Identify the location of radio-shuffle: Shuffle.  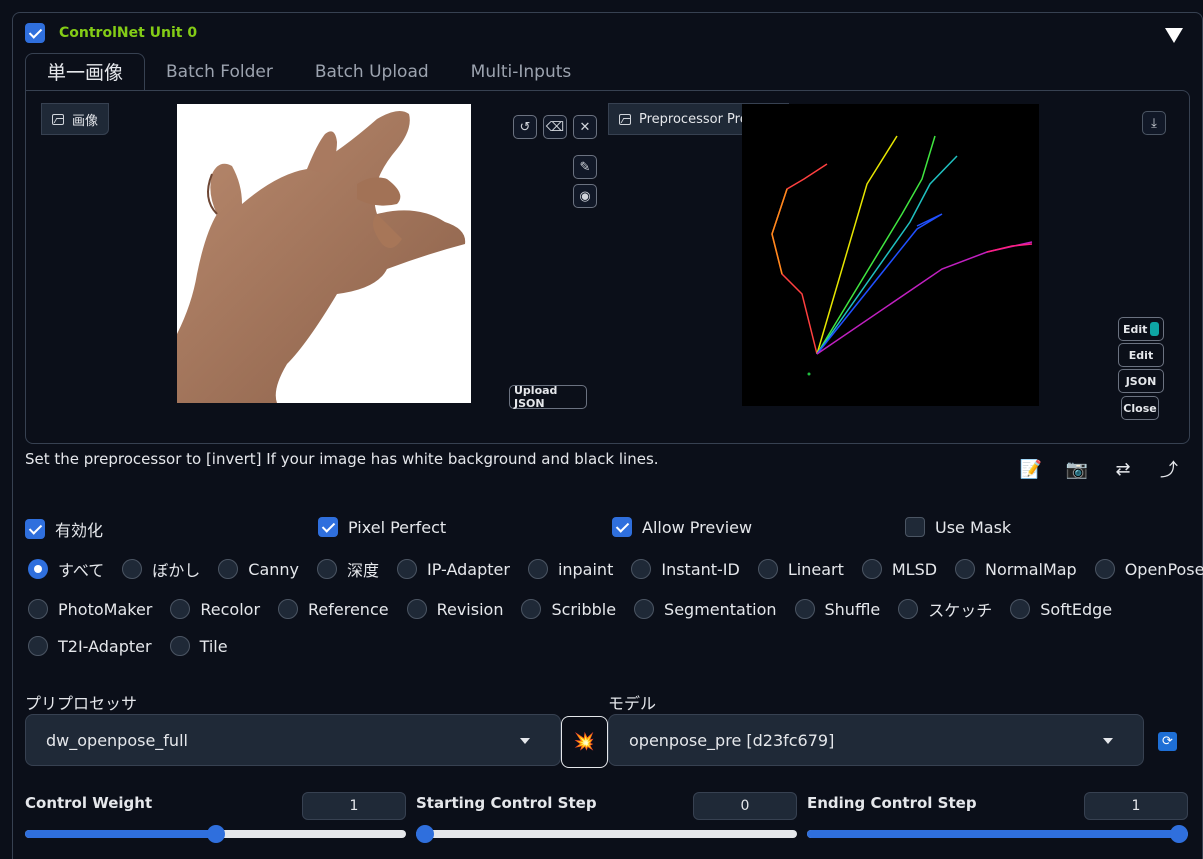
(837, 609).